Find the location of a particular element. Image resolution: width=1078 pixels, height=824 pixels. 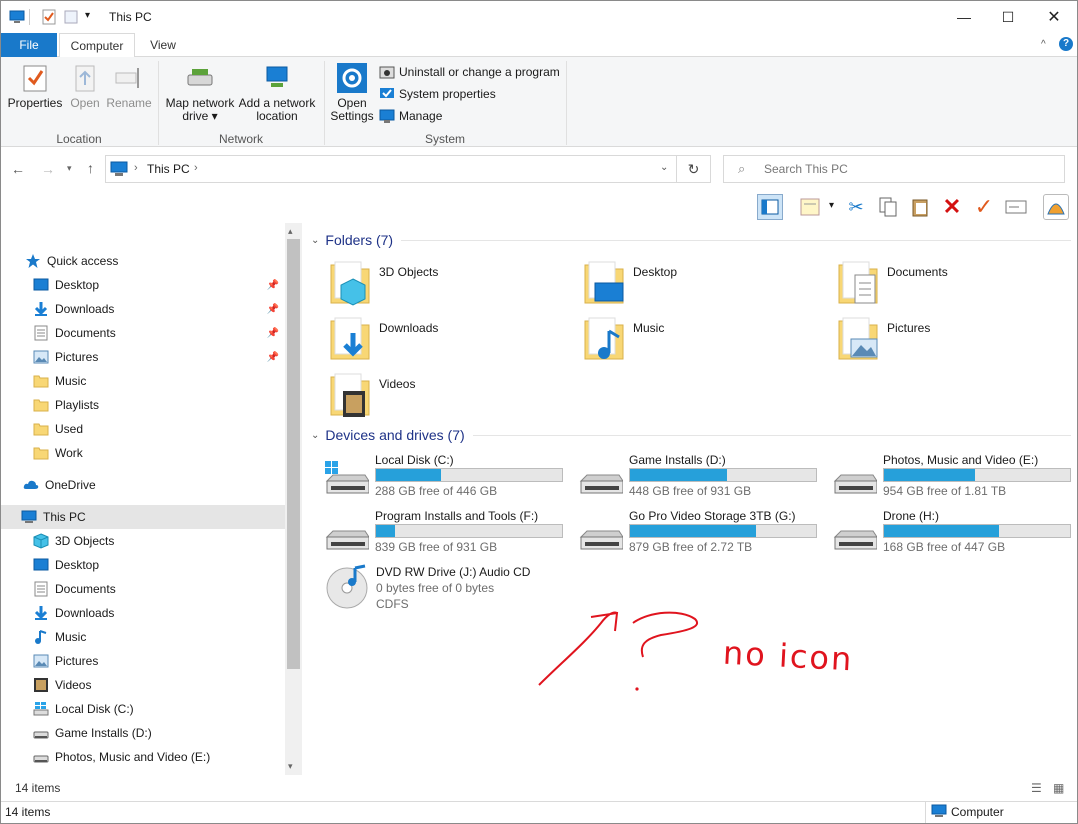

back-button: ← is located at coordinates (18, 169).